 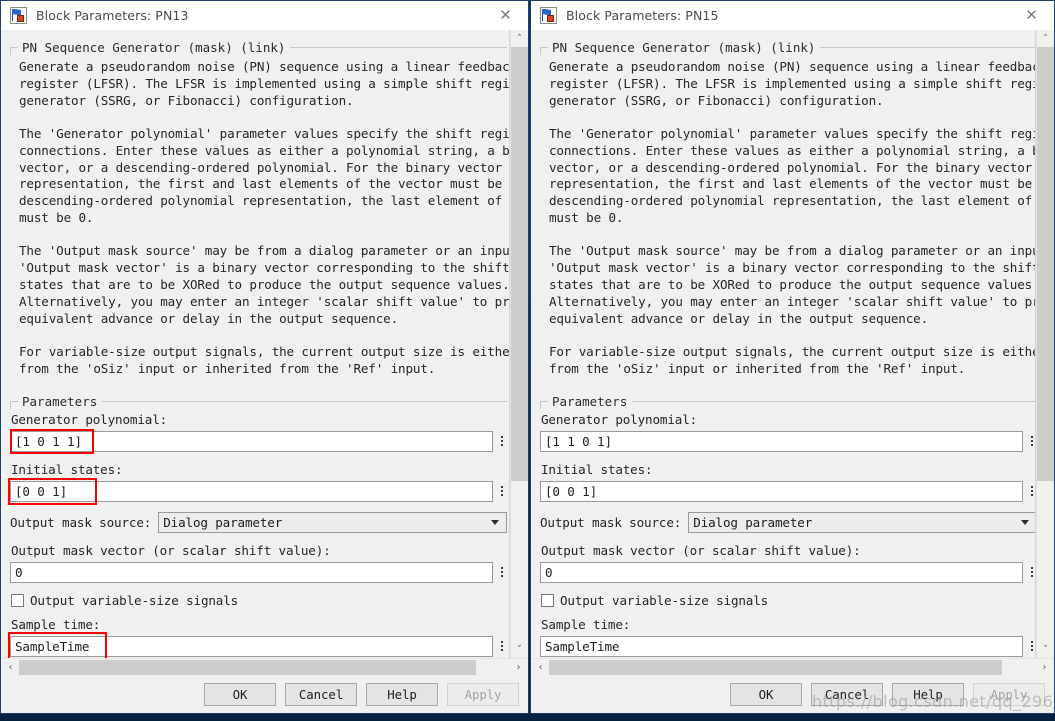 I want to click on window-title: Block Parameters: PN13, so click(x=112, y=15).